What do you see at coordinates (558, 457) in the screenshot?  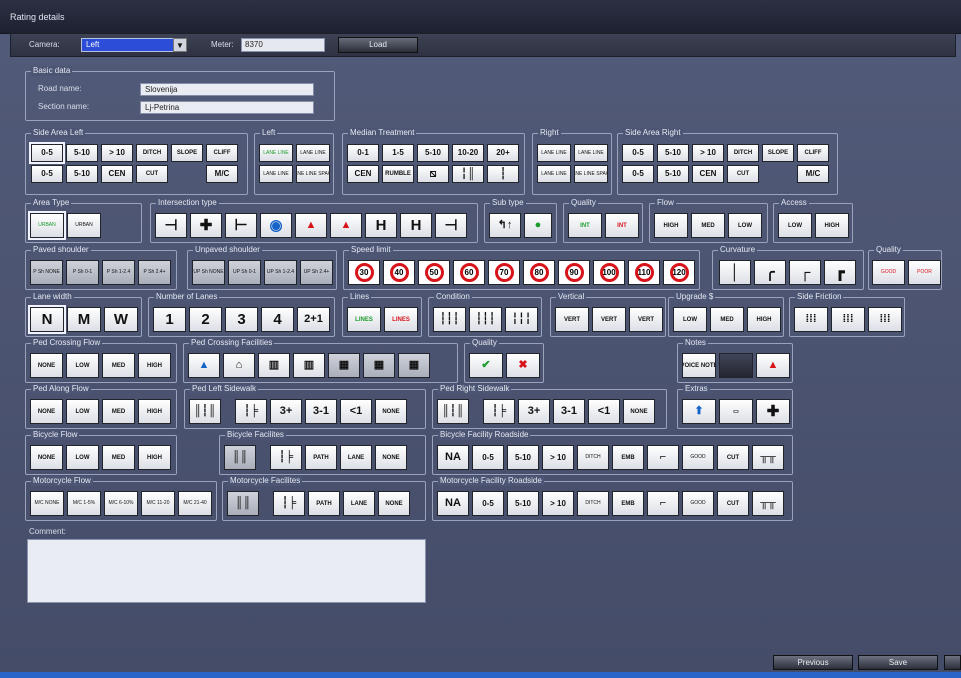 I see `bike-road-10: > 10` at bounding box center [558, 457].